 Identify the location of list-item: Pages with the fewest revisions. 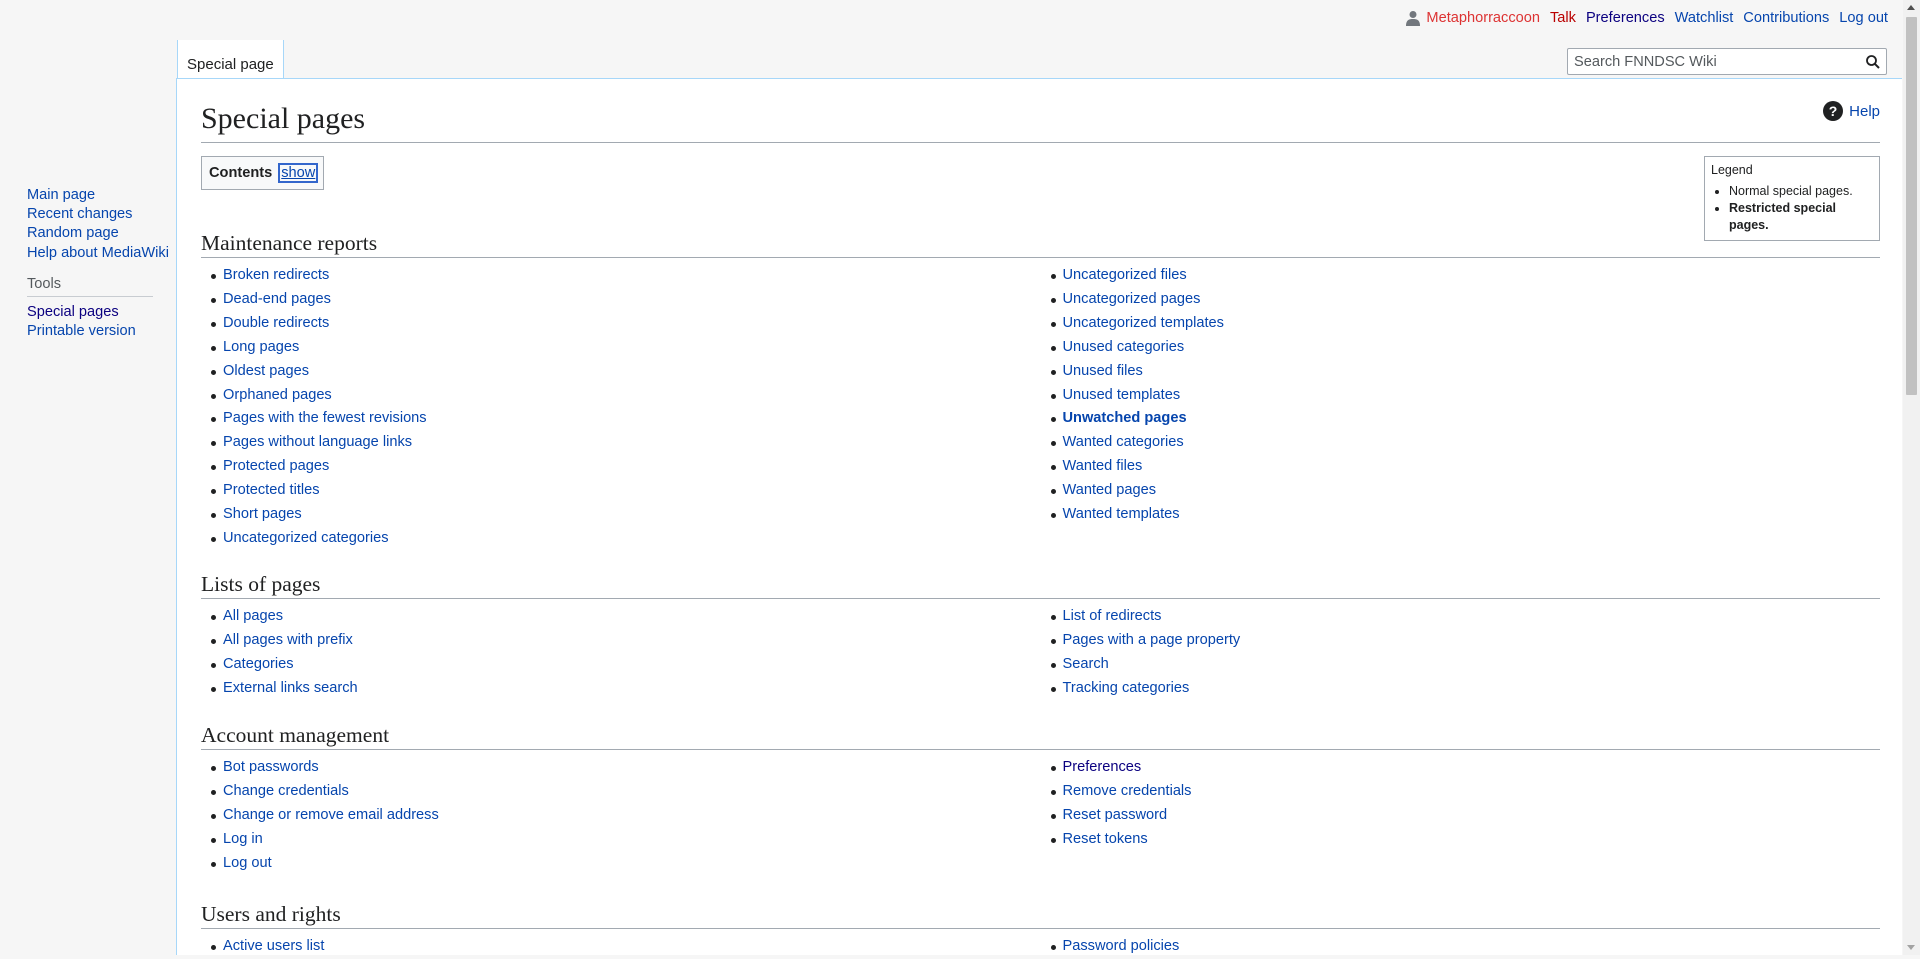
(626, 419).